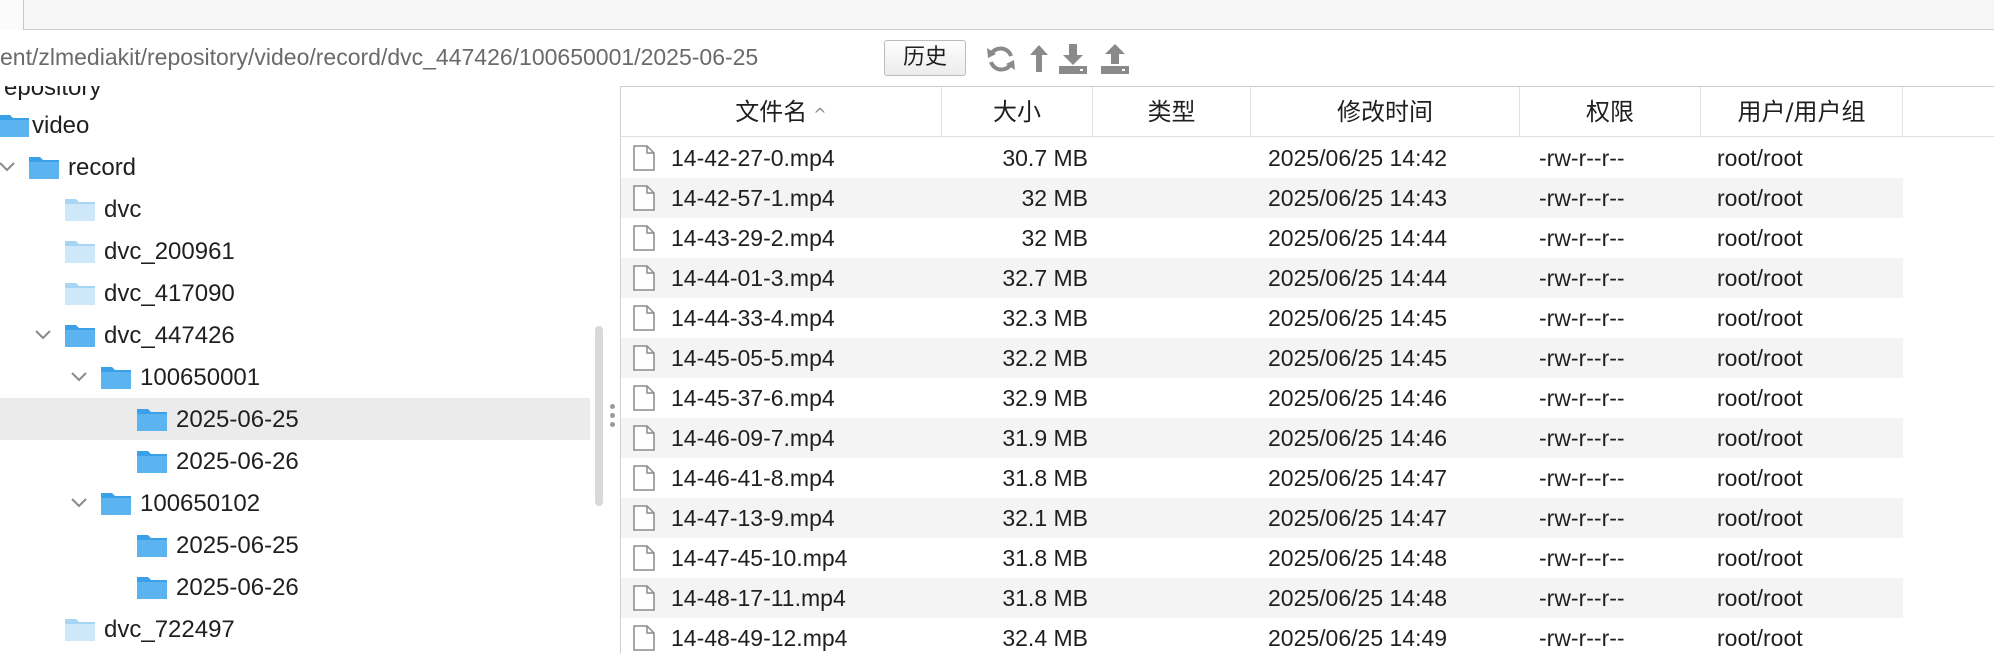 The image size is (1994, 654). What do you see at coordinates (295, 293) in the screenshot?
I see `tree-item-dvc-417090: dvc_417090` at bounding box center [295, 293].